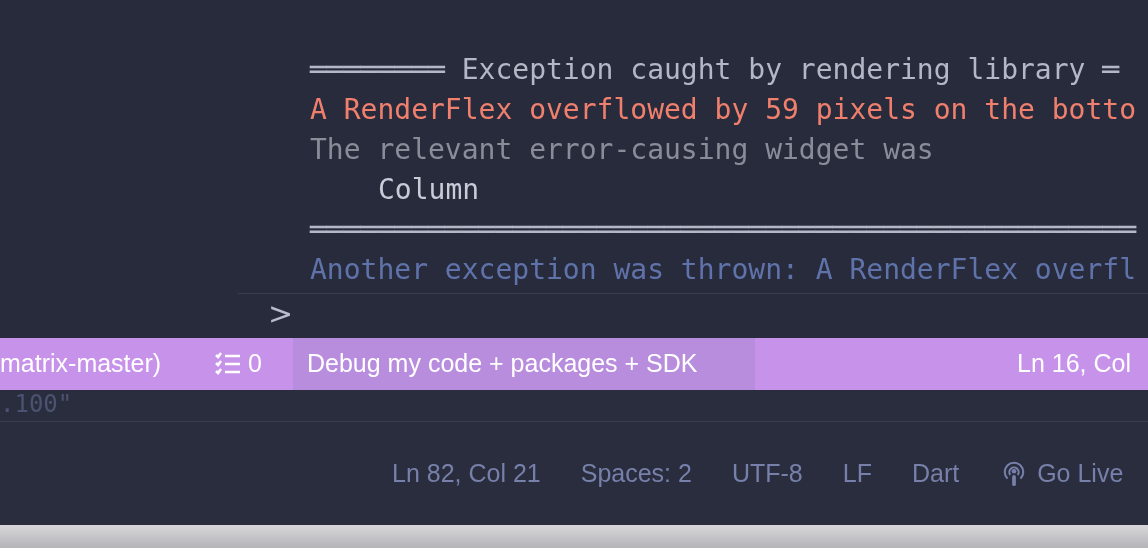  Describe the element at coordinates (227, 364) in the screenshot. I see `list-icon` at that location.